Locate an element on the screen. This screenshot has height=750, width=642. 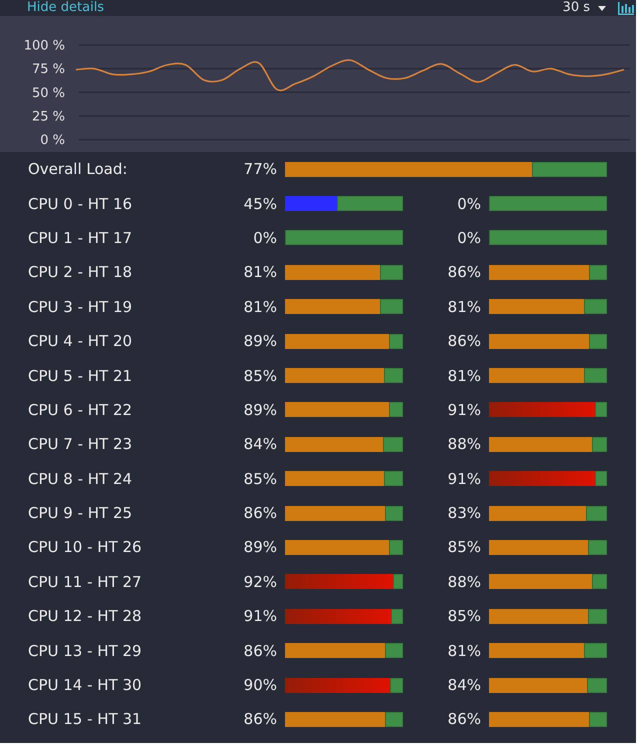
bar-chart-icon is located at coordinates (626, 8).